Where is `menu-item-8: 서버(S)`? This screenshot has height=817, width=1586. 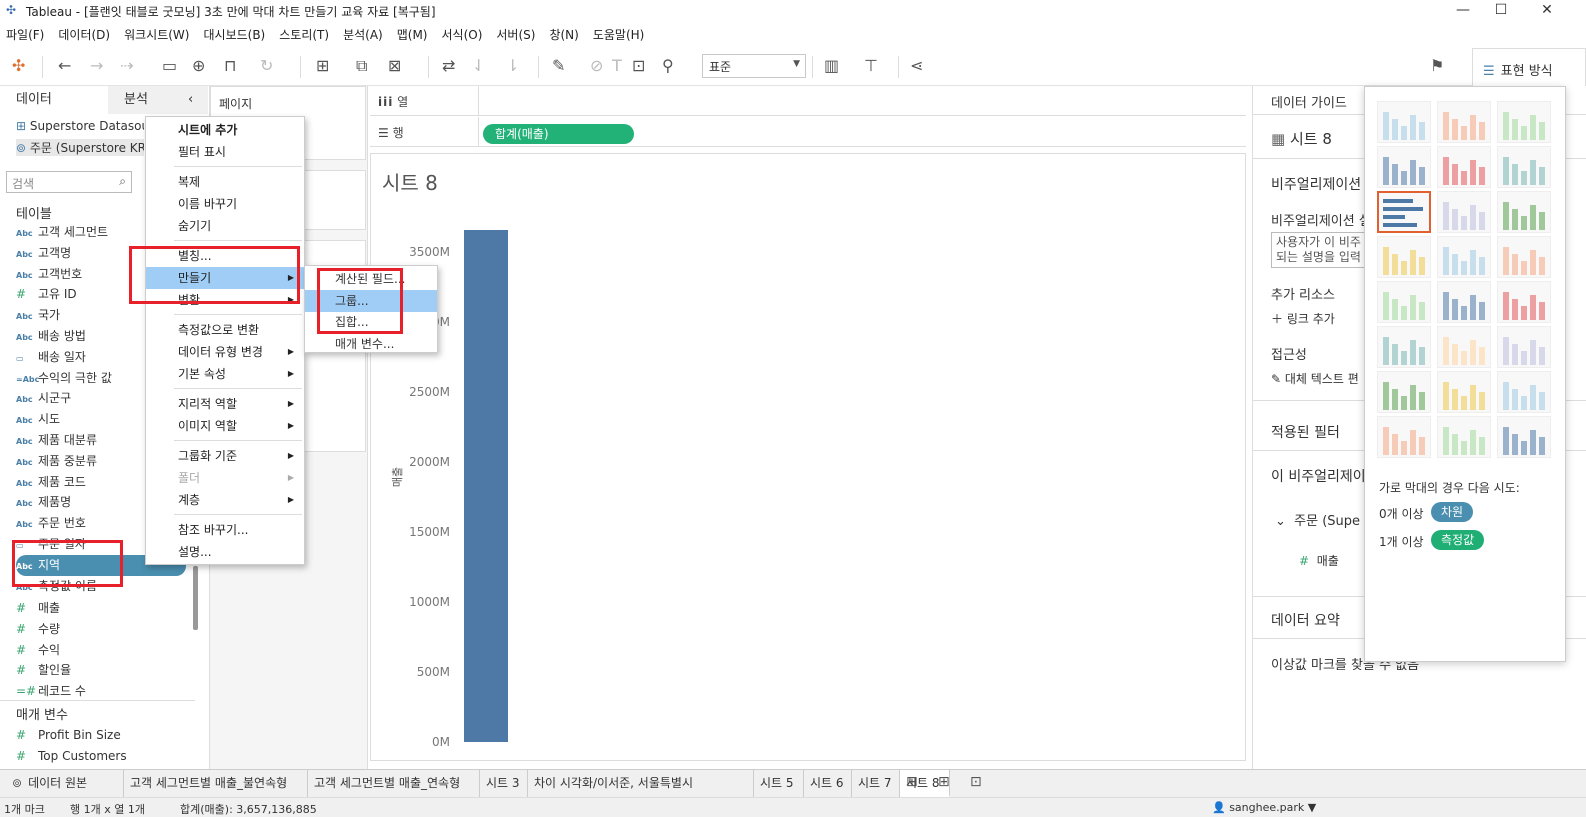
menu-item-8: 서버(S) is located at coordinates (516, 34).